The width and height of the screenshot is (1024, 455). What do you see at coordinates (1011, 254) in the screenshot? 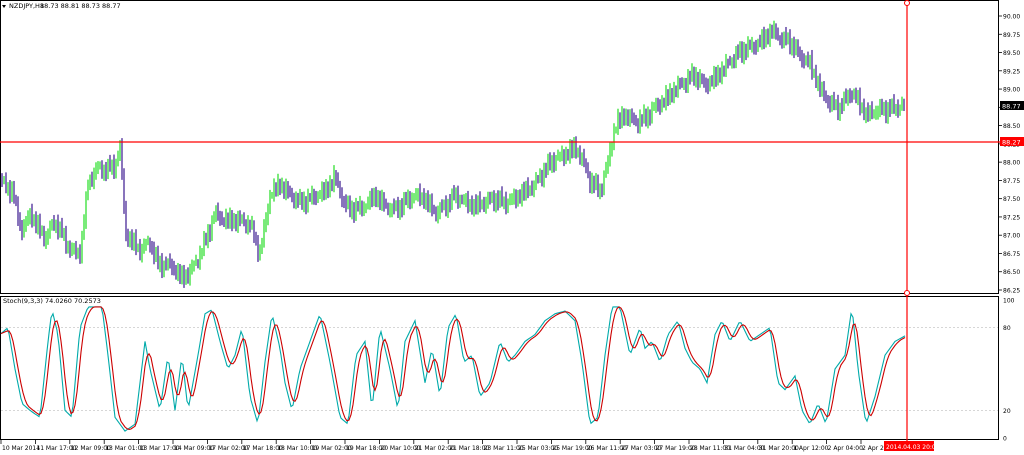
I see `price-tick-label: 86.75` at bounding box center [1011, 254].